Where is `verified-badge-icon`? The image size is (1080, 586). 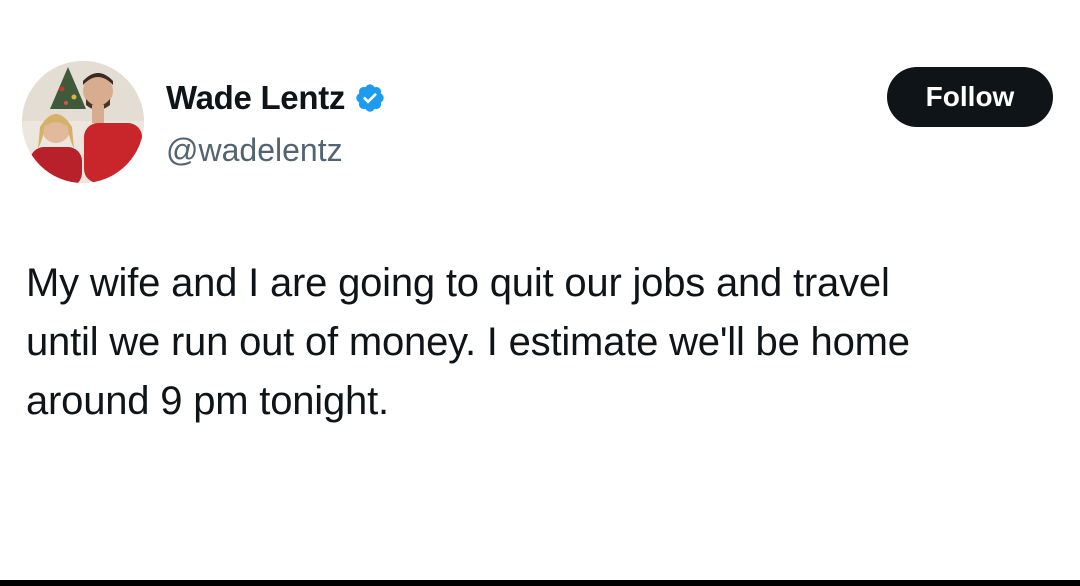 verified-badge-icon is located at coordinates (370, 98).